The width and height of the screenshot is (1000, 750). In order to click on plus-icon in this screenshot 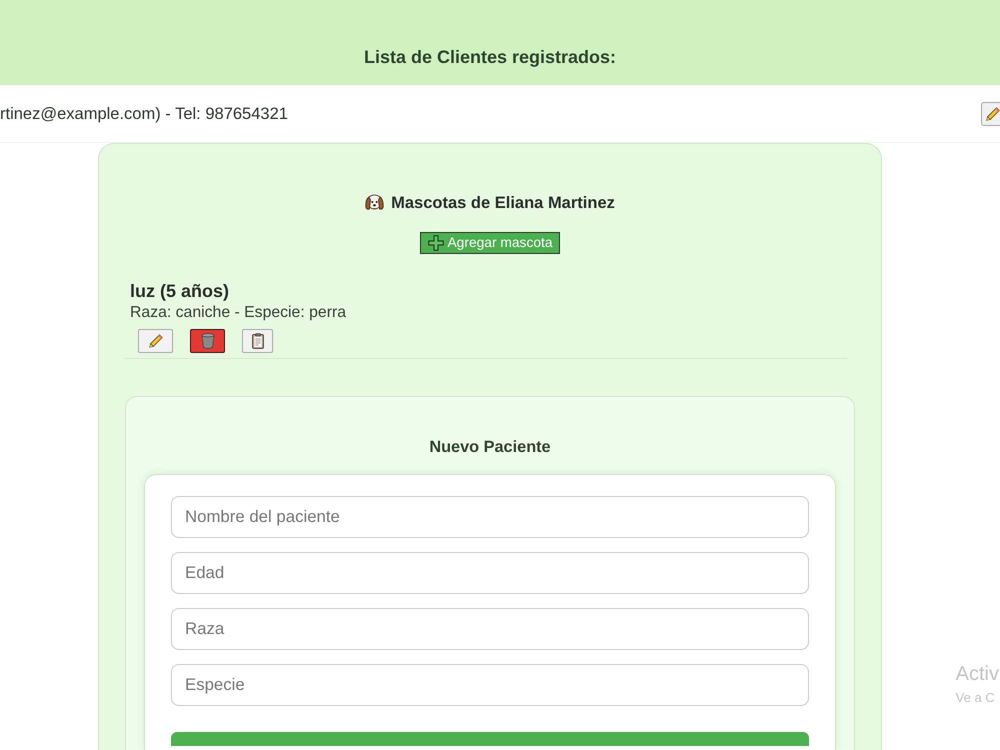, I will do `click(436, 243)`.